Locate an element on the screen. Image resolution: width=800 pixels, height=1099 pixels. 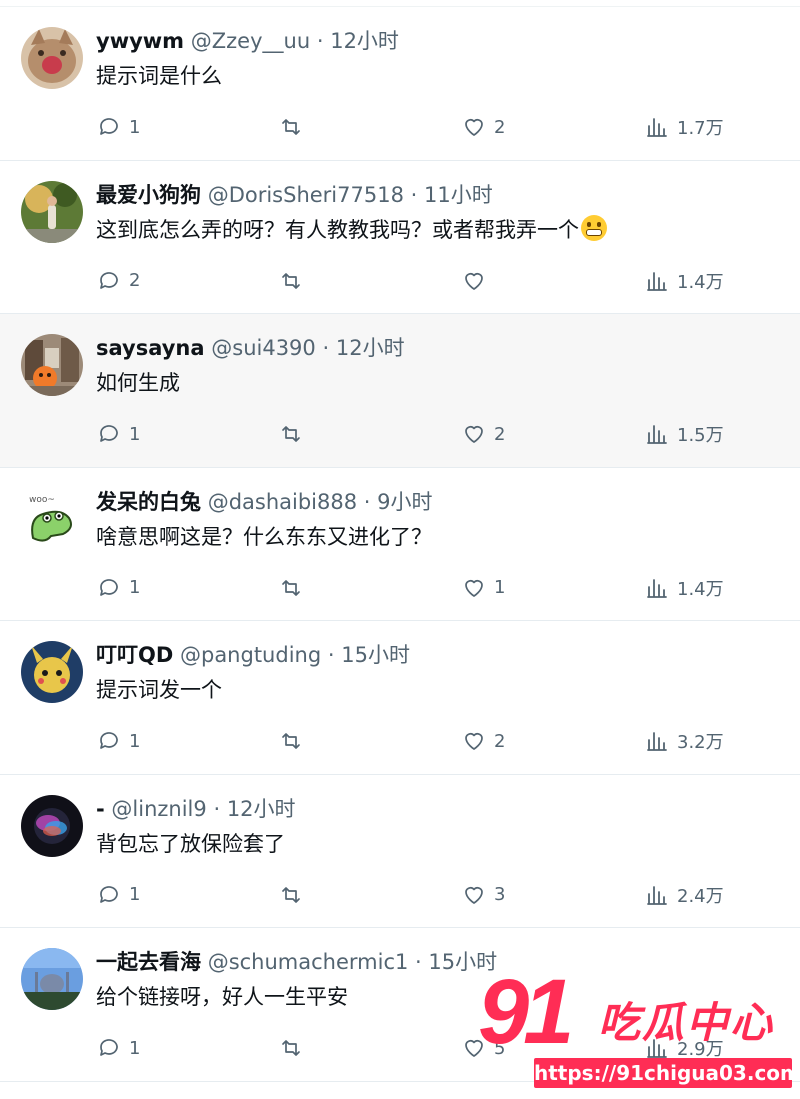
dino-sticker-icon: woo~ is located at coordinates (52, 518).